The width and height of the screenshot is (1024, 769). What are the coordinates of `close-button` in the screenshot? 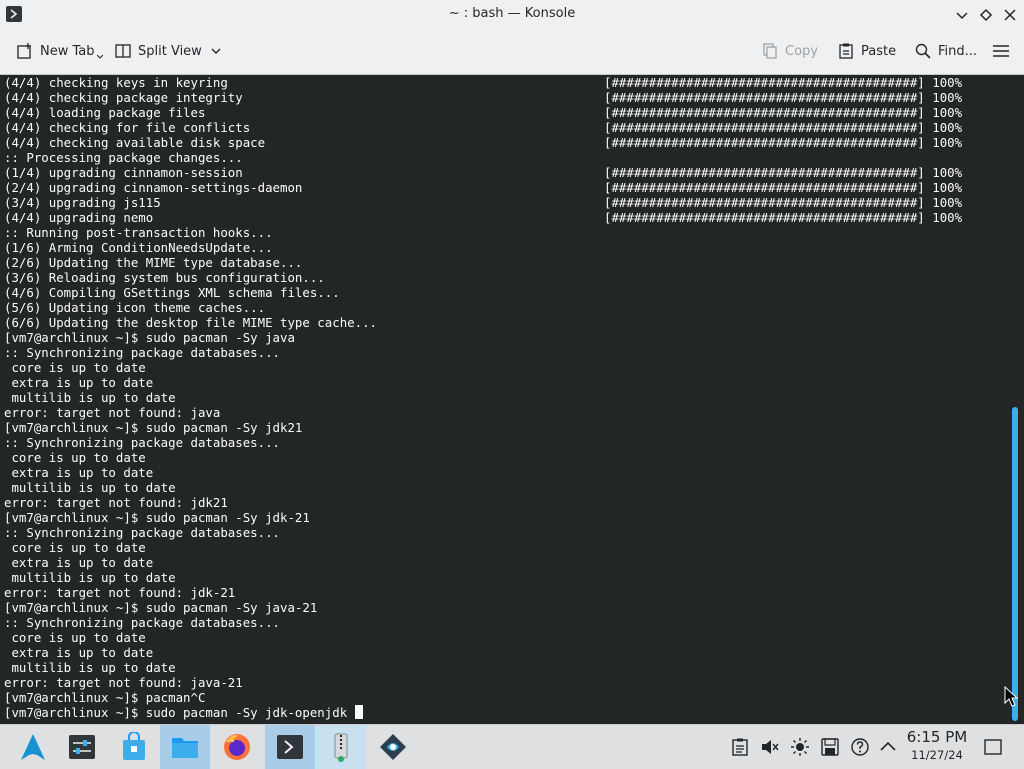 It's located at (1010, 15).